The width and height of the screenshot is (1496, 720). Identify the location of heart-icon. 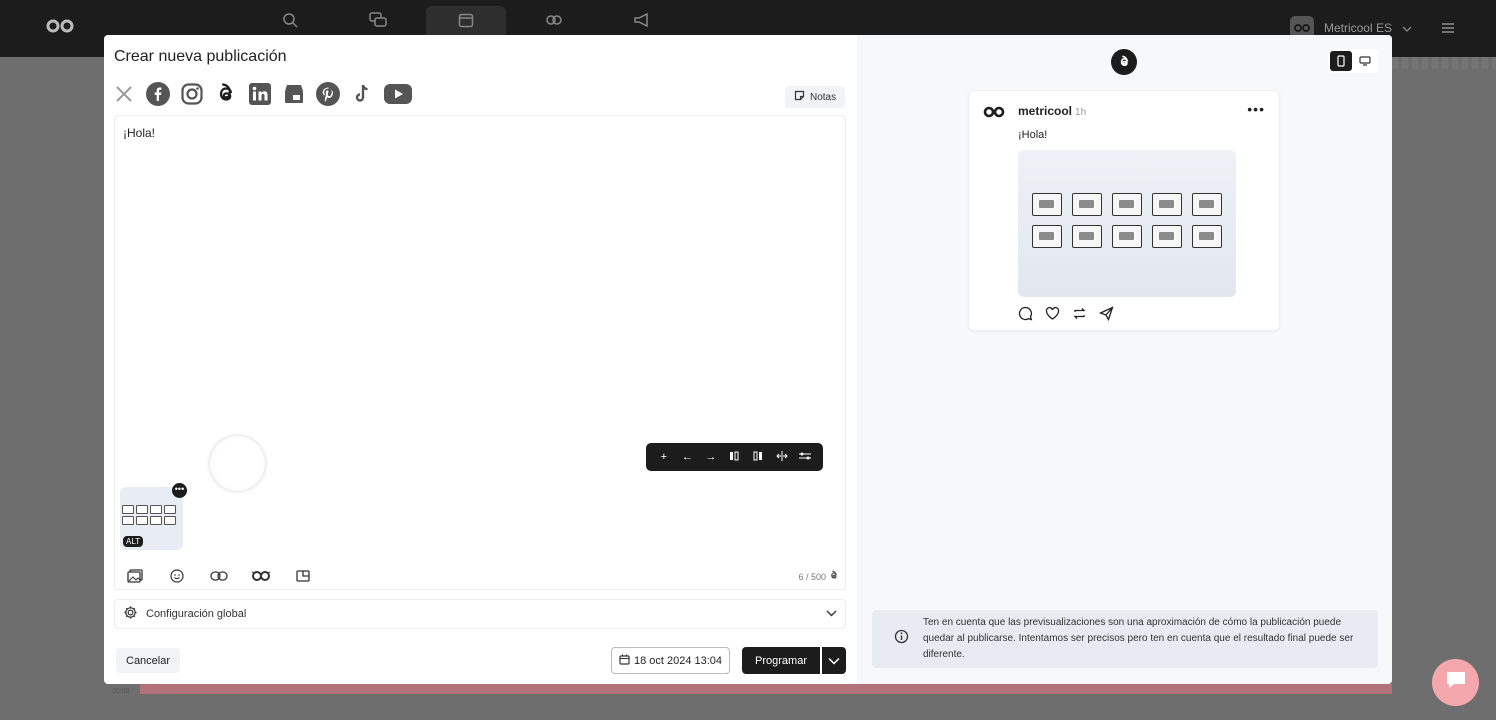
(1052, 316).